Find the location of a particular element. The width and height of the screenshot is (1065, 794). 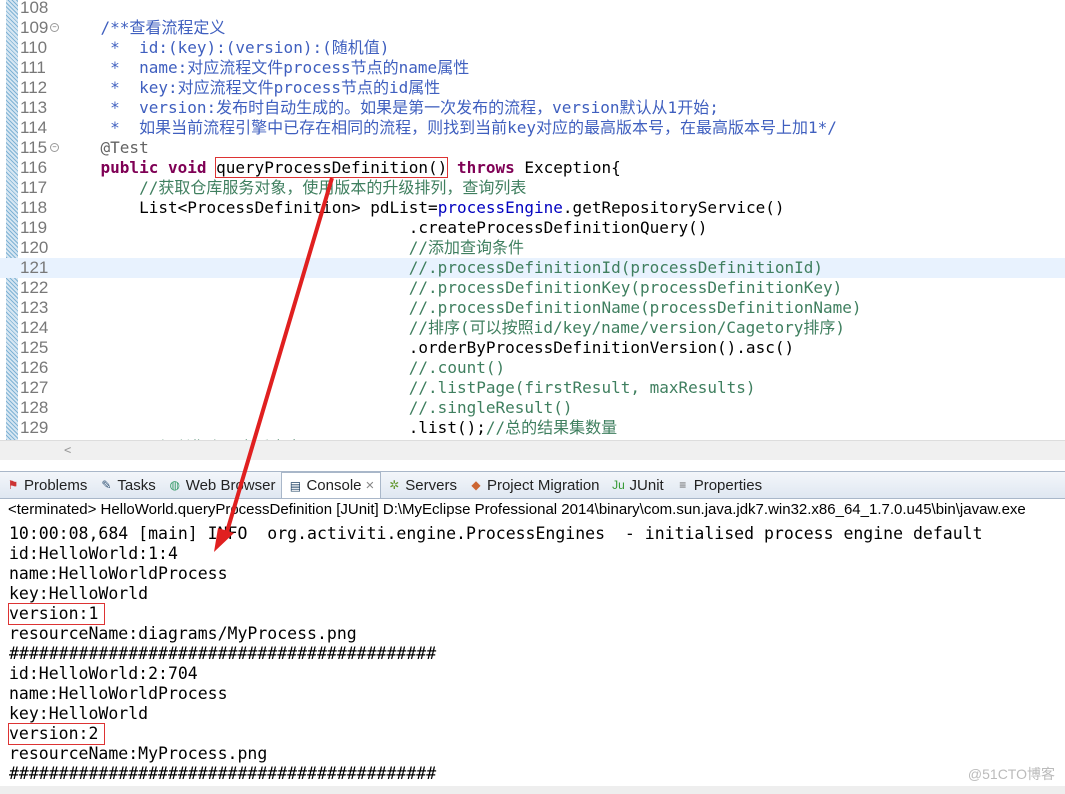

code-token: .createProcessDefinitionQuery() is located at coordinates (385, 227).